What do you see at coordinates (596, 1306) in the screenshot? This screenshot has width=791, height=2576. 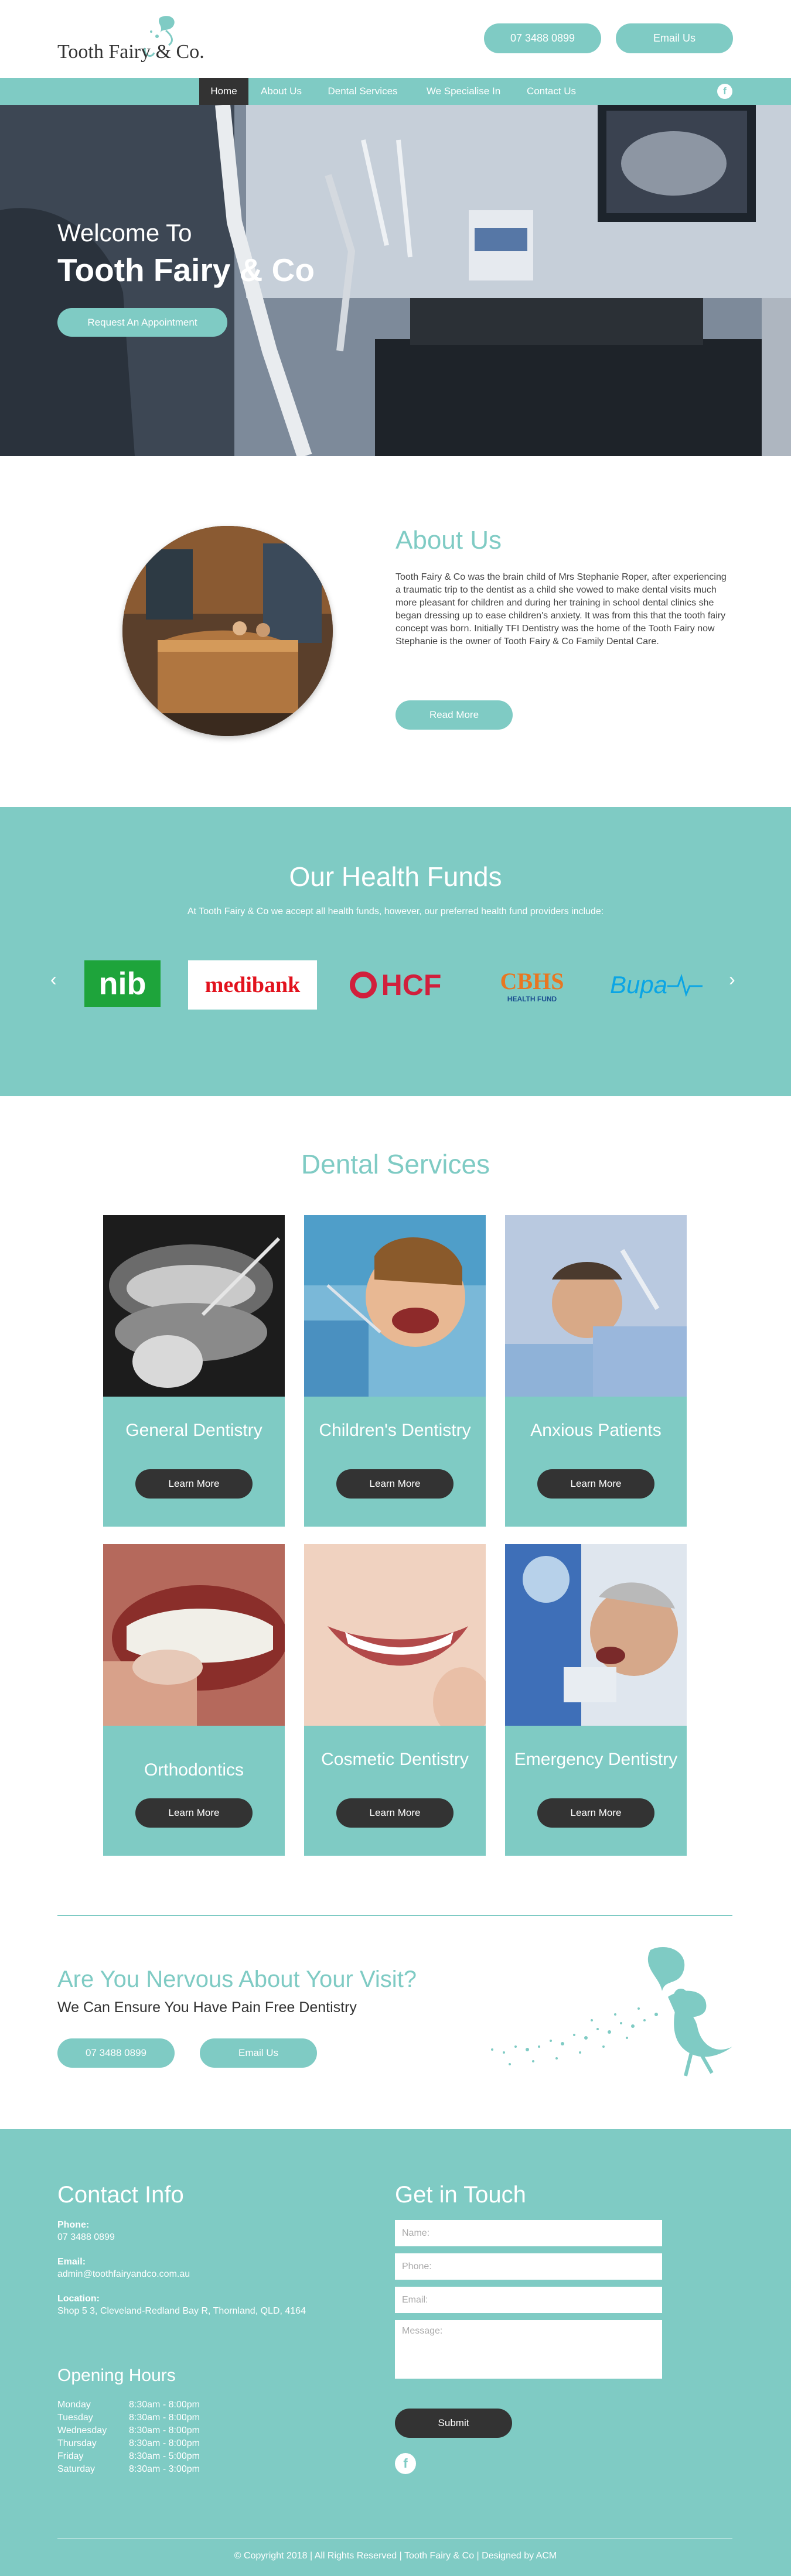 I see `anxious-patient-image` at bounding box center [596, 1306].